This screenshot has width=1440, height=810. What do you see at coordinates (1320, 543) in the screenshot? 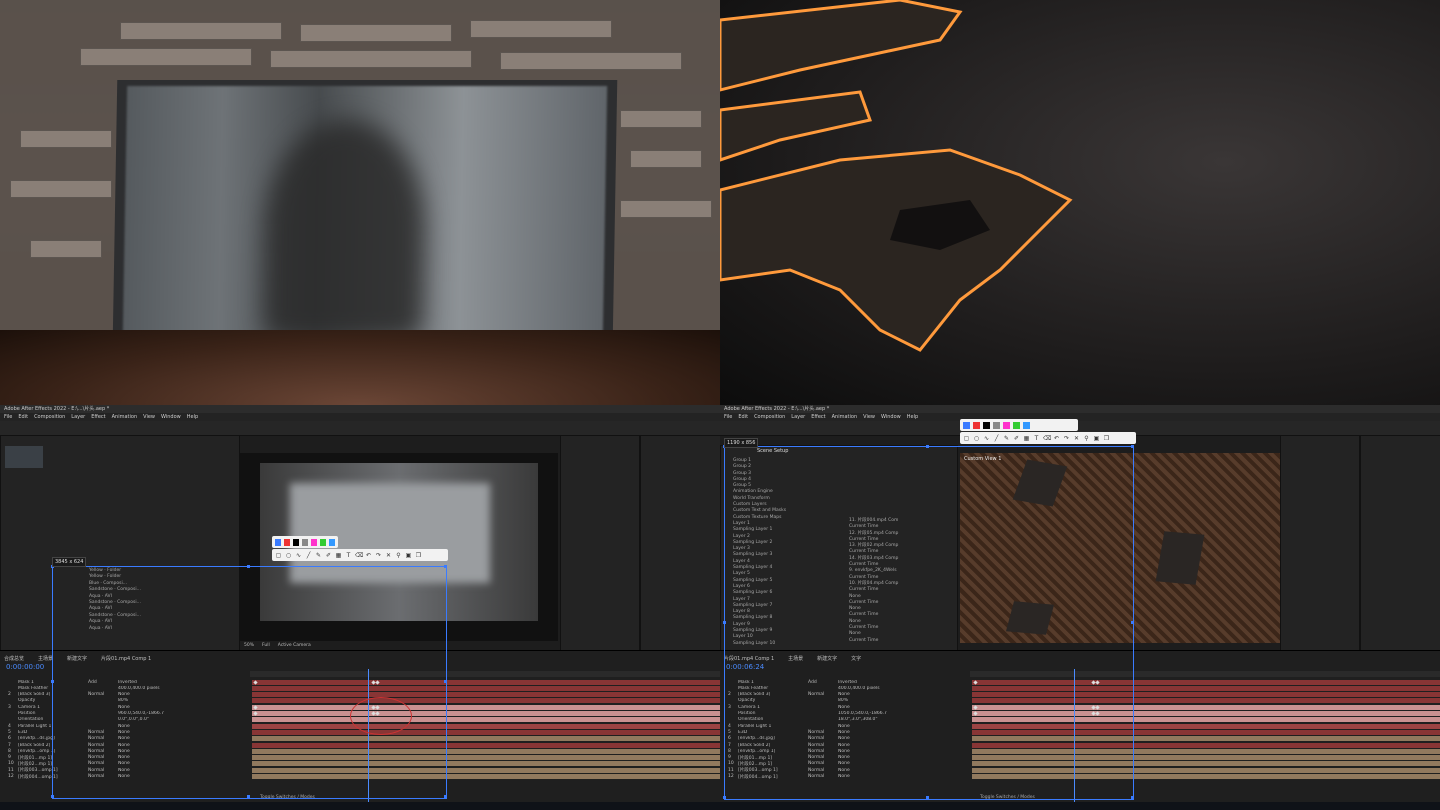
I see `effects-panel` at bounding box center [1320, 543].